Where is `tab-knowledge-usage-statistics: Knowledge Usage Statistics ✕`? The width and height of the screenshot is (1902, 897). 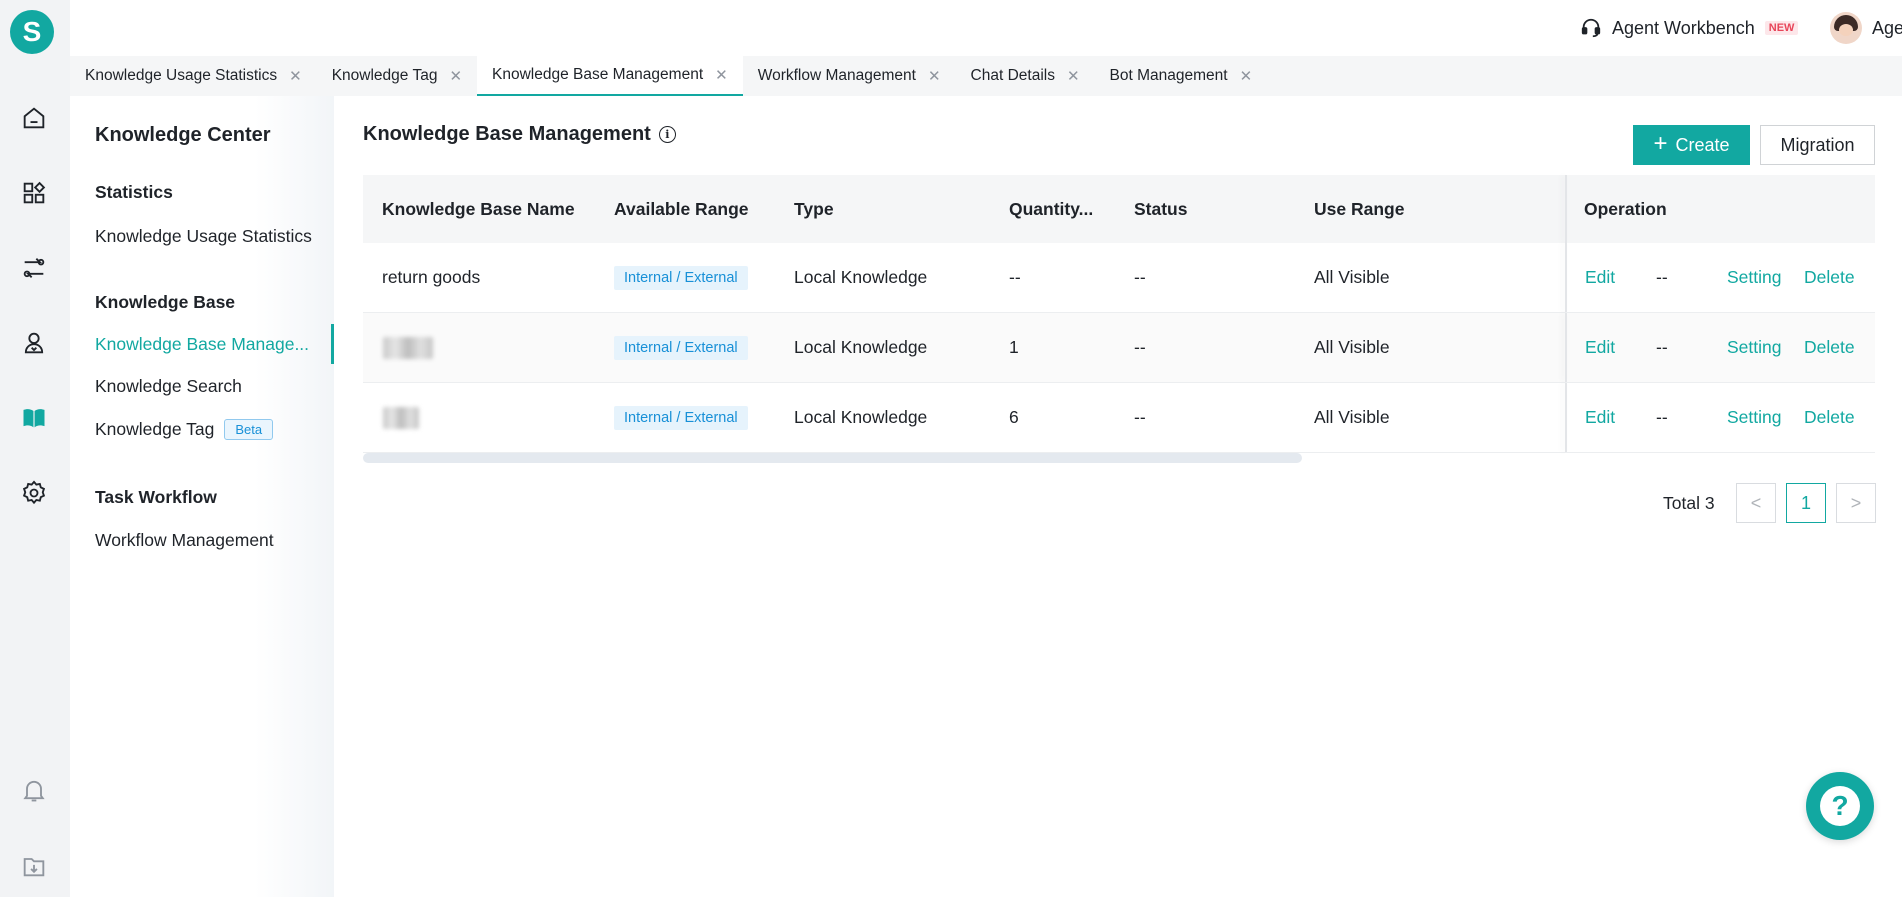
tab-knowledge-usage-statistics: Knowledge Usage Statistics ✕ is located at coordinates (193, 76).